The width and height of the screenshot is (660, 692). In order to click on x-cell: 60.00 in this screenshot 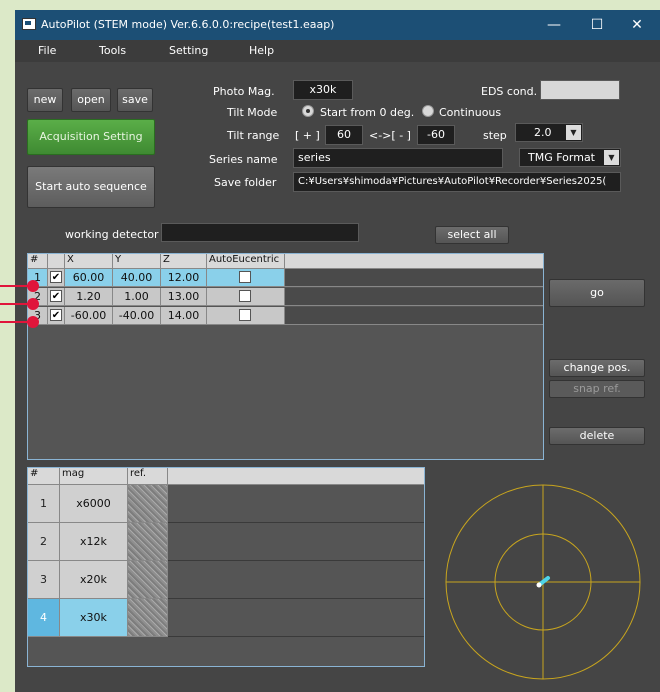, I will do `click(89, 278)`.